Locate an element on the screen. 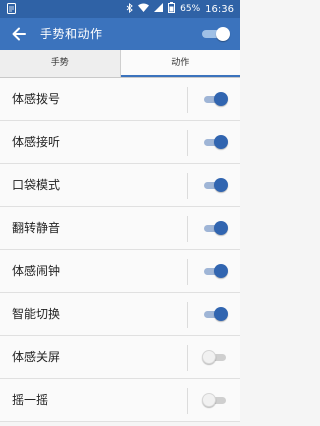 This screenshot has width=320, height=426. back-arrow-icon is located at coordinates (19, 34).